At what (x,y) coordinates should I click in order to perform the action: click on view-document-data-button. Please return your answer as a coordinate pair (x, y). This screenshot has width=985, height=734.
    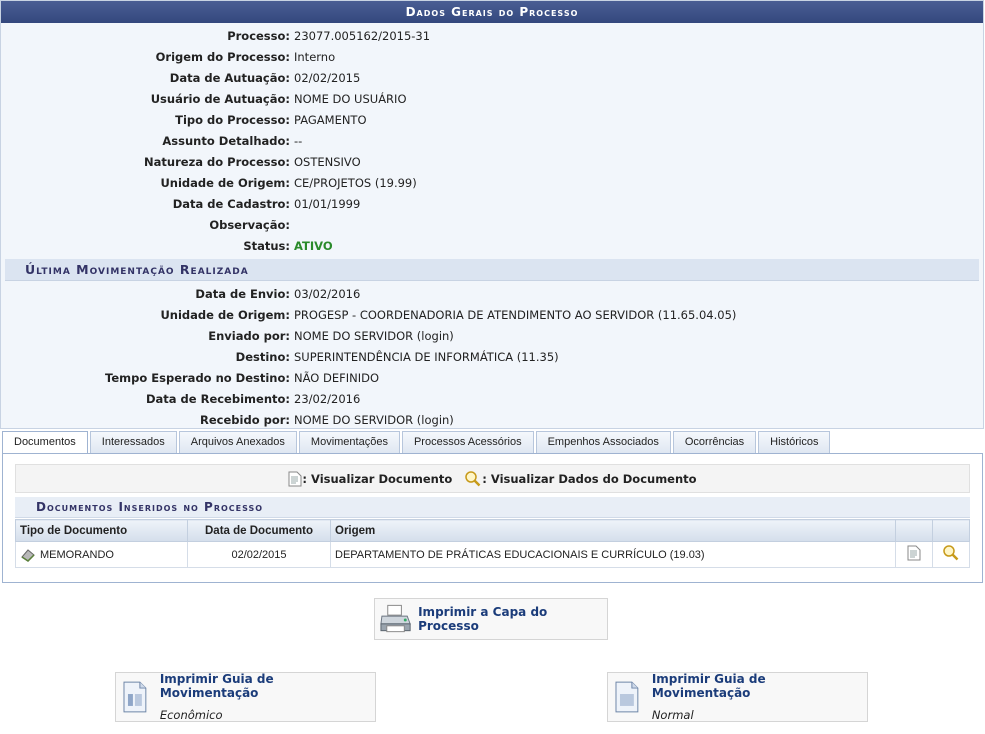
    Looking at the image, I should click on (951, 554).